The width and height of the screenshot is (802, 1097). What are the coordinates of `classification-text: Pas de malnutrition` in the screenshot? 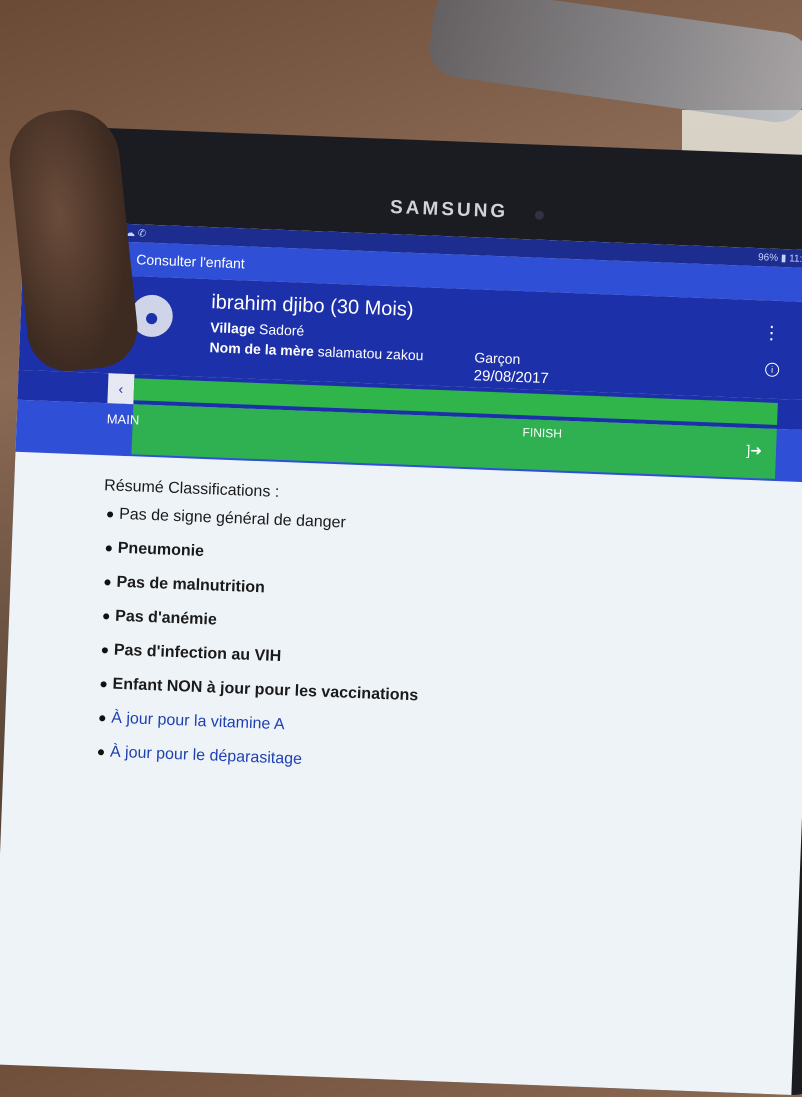 It's located at (191, 585).